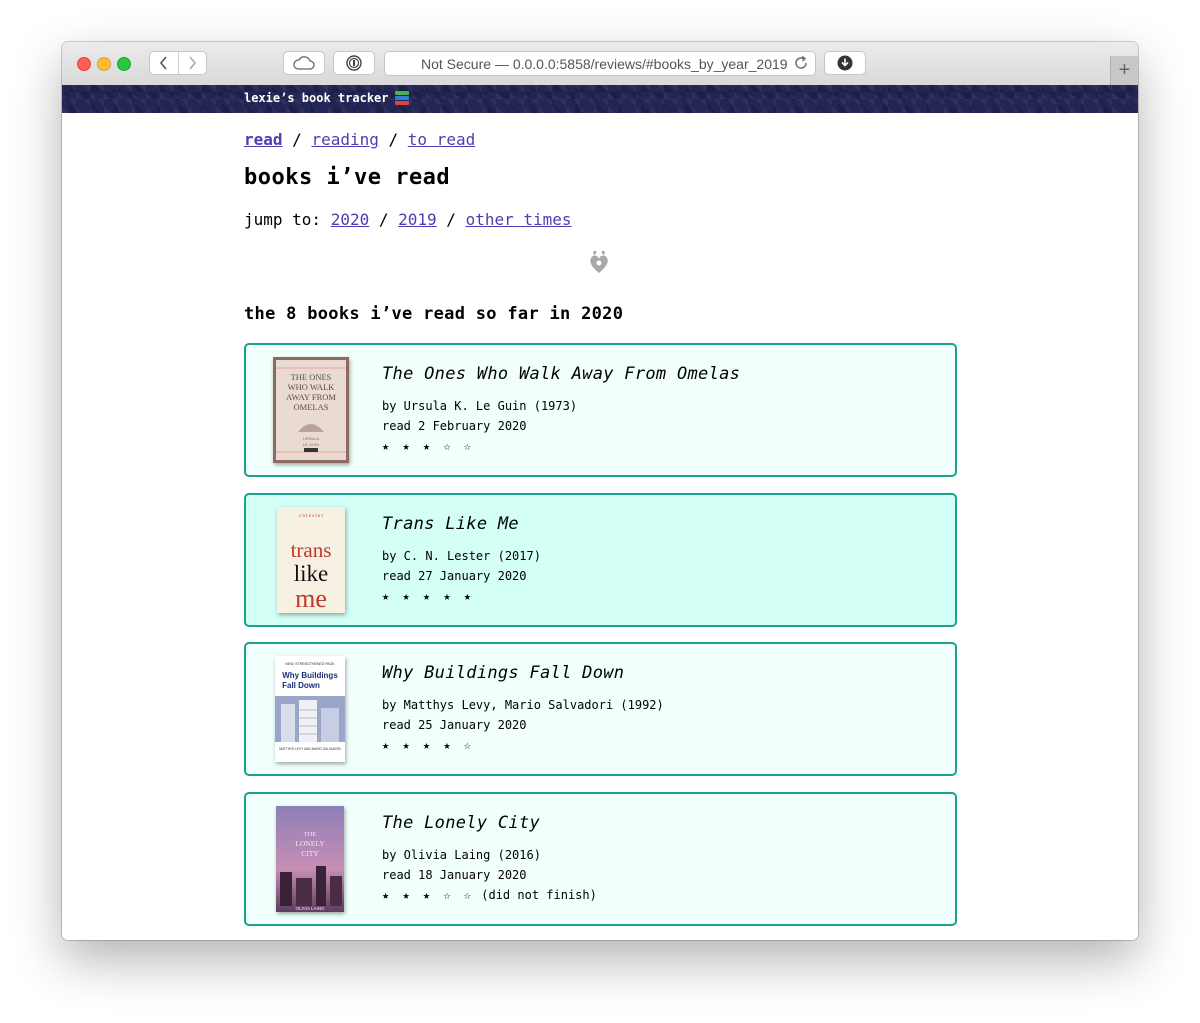  What do you see at coordinates (263, 139) in the screenshot?
I see `nav-link-read: read` at bounding box center [263, 139].